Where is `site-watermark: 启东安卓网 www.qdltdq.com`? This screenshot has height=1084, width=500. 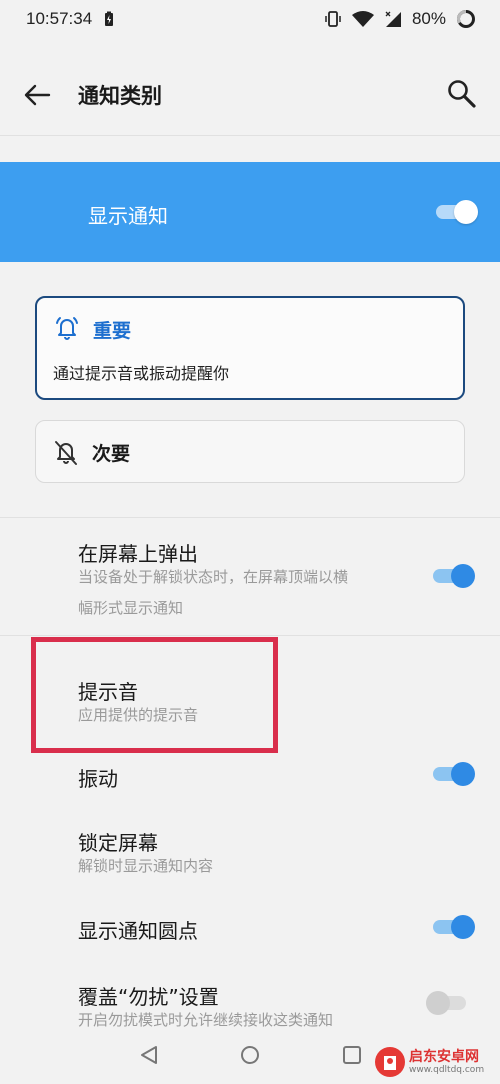
site-watermark: 启东安卓网 www.qdltdq.com is located at coordinates (435, 1062).